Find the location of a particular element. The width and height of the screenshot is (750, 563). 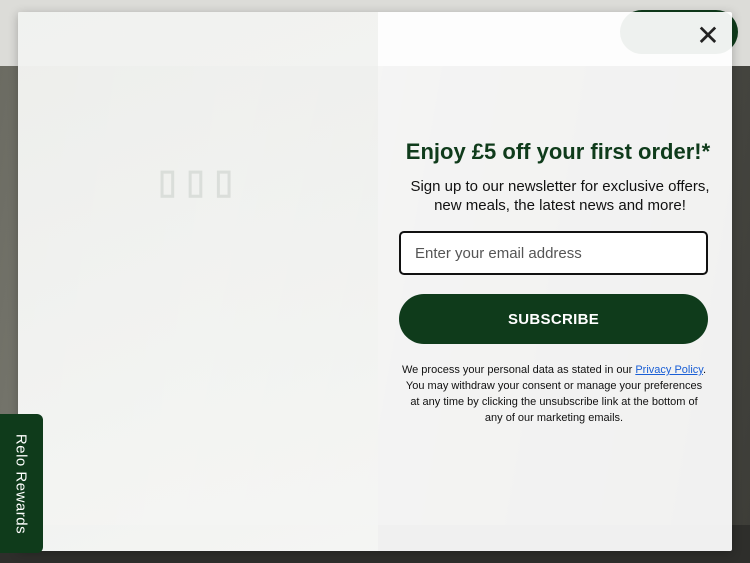

rewards-tab-label: Relo Rewards is located at coordinates (21, 484).